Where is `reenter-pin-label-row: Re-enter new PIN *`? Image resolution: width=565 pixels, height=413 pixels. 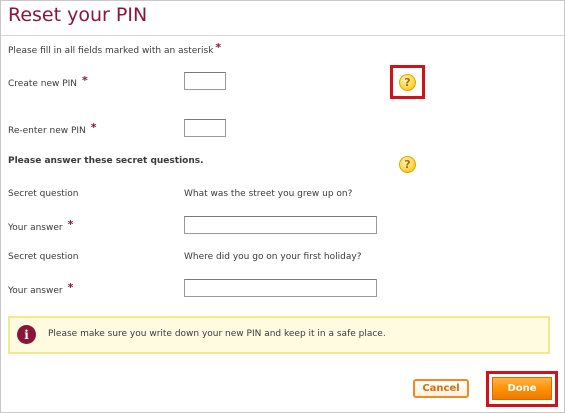
reenter-pin-label-row: Re-enter new PIN * is located at coordinates (52, 128).